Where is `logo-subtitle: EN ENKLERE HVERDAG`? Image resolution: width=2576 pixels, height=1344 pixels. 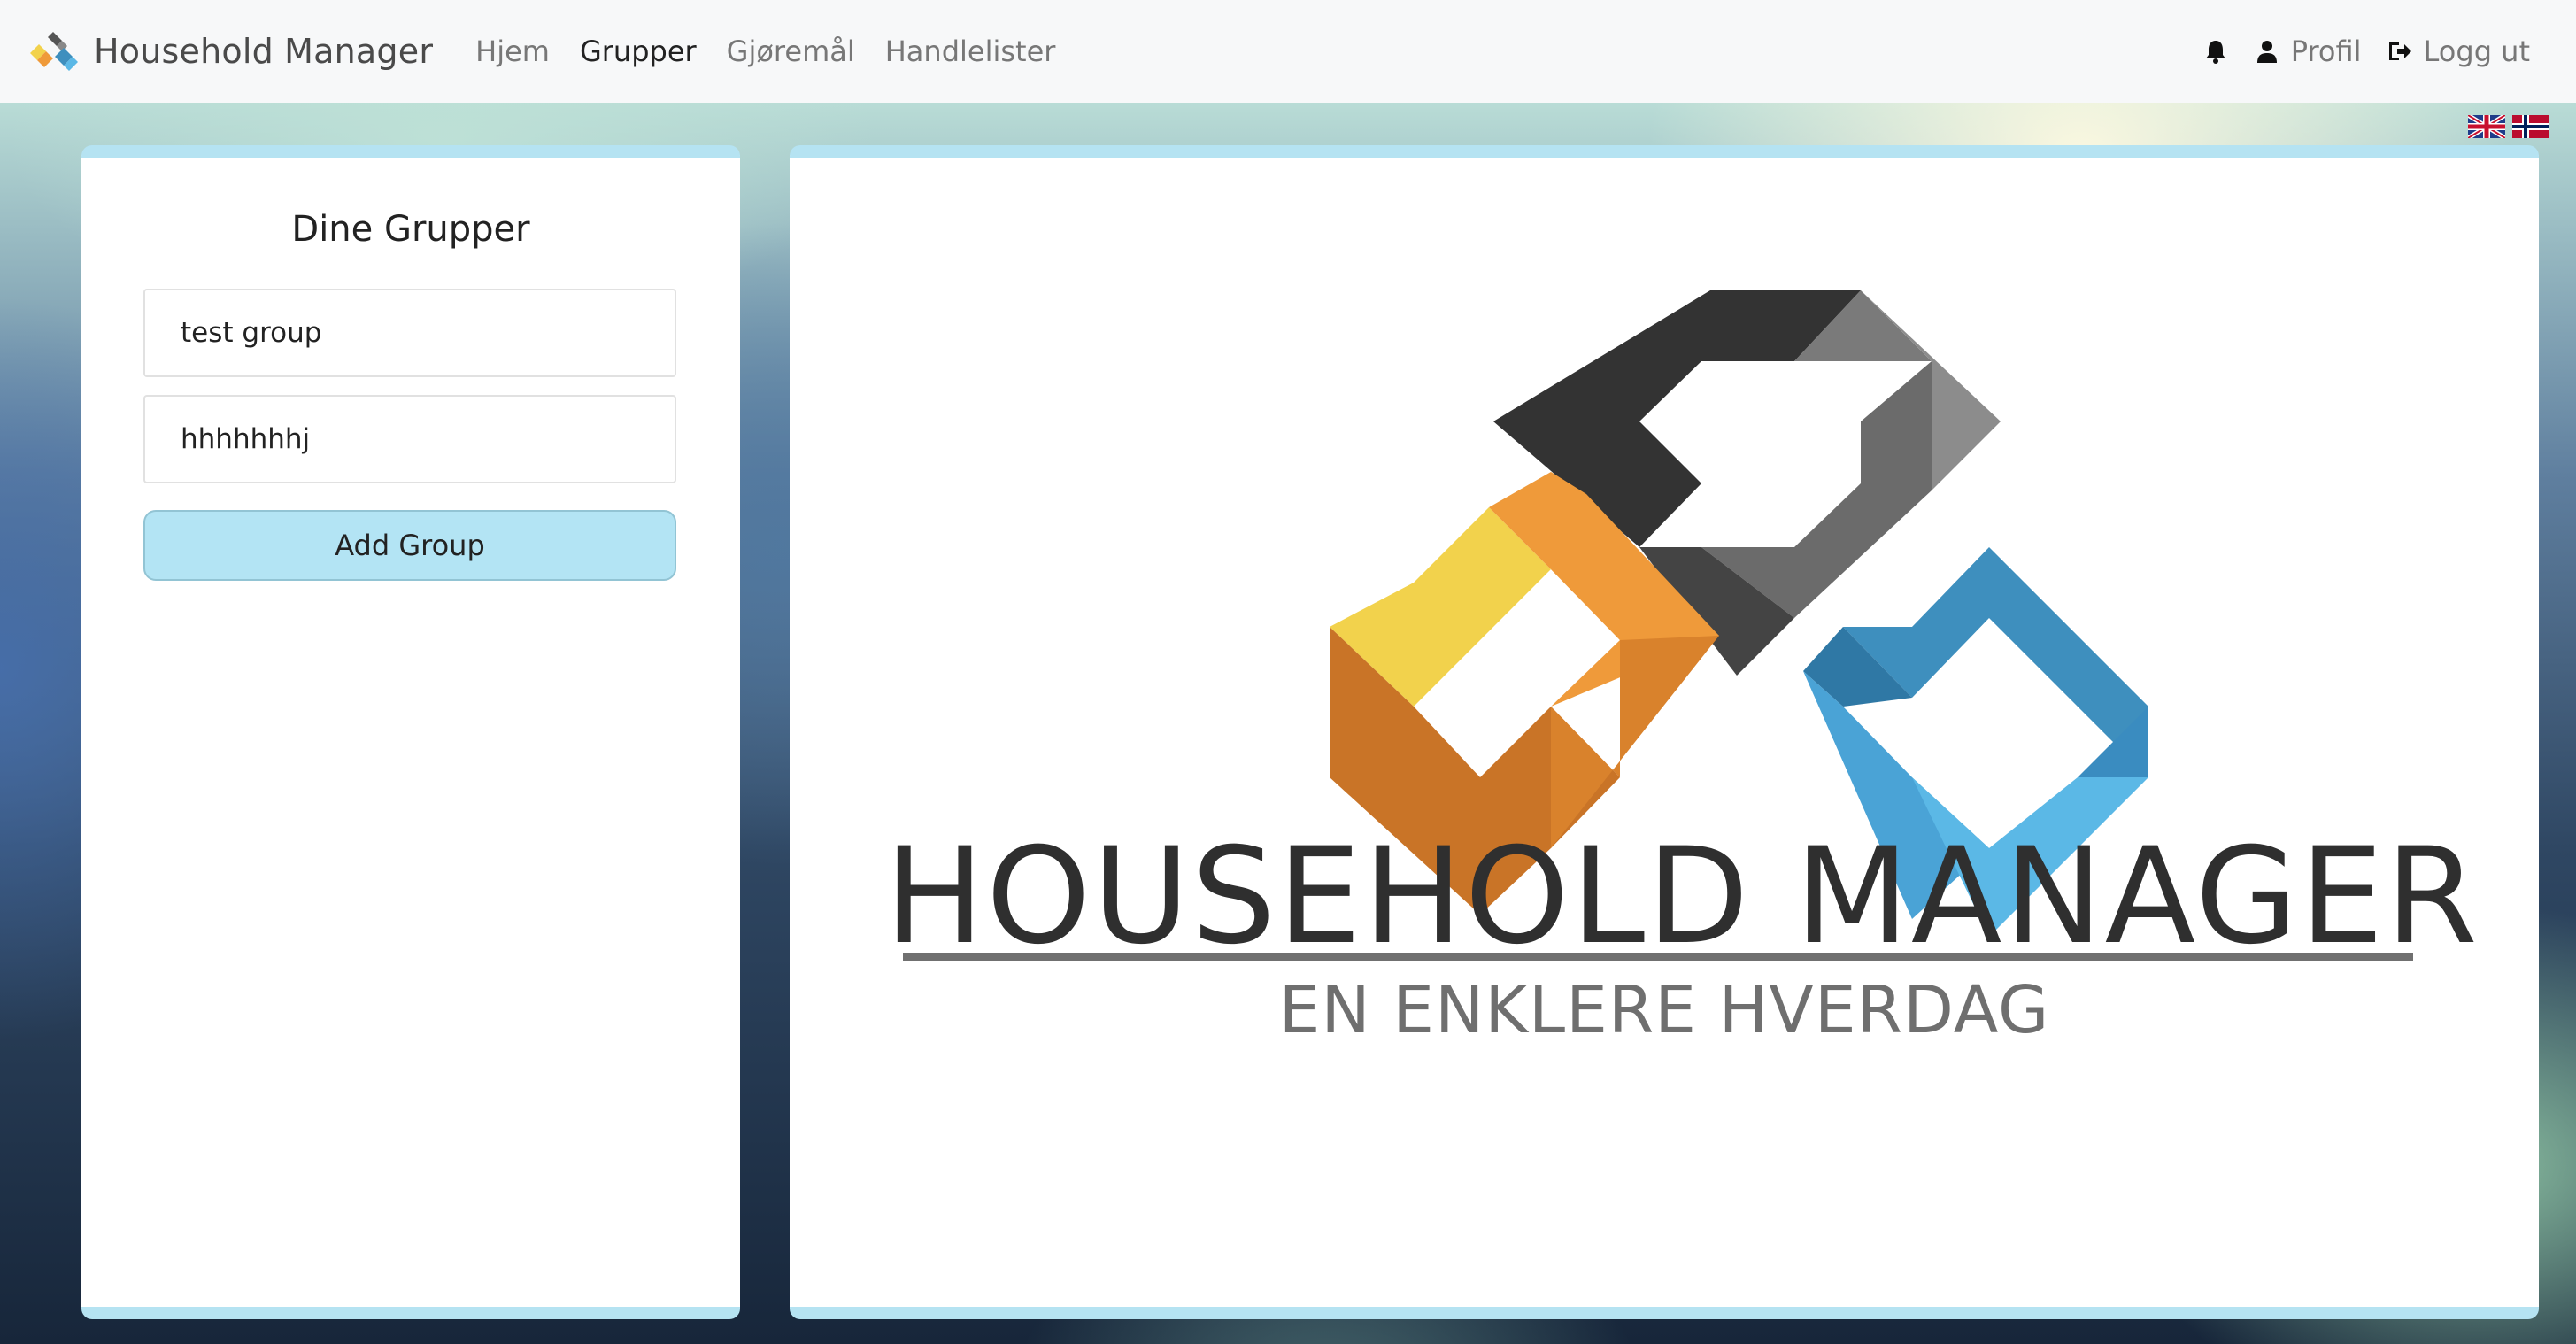
logo-subtitle: EN ENKLERE HVERDAG is located at coordinates (1664, 1010).